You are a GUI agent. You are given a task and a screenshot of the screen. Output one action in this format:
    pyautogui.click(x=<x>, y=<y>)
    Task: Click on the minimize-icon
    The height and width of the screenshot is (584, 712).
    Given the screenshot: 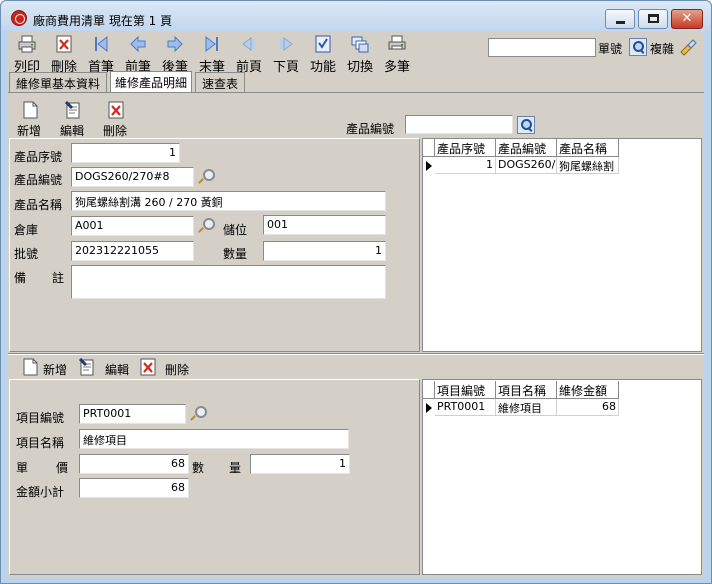 What is the action you would take?
    pyautogui.click(x=620, y=22)
    